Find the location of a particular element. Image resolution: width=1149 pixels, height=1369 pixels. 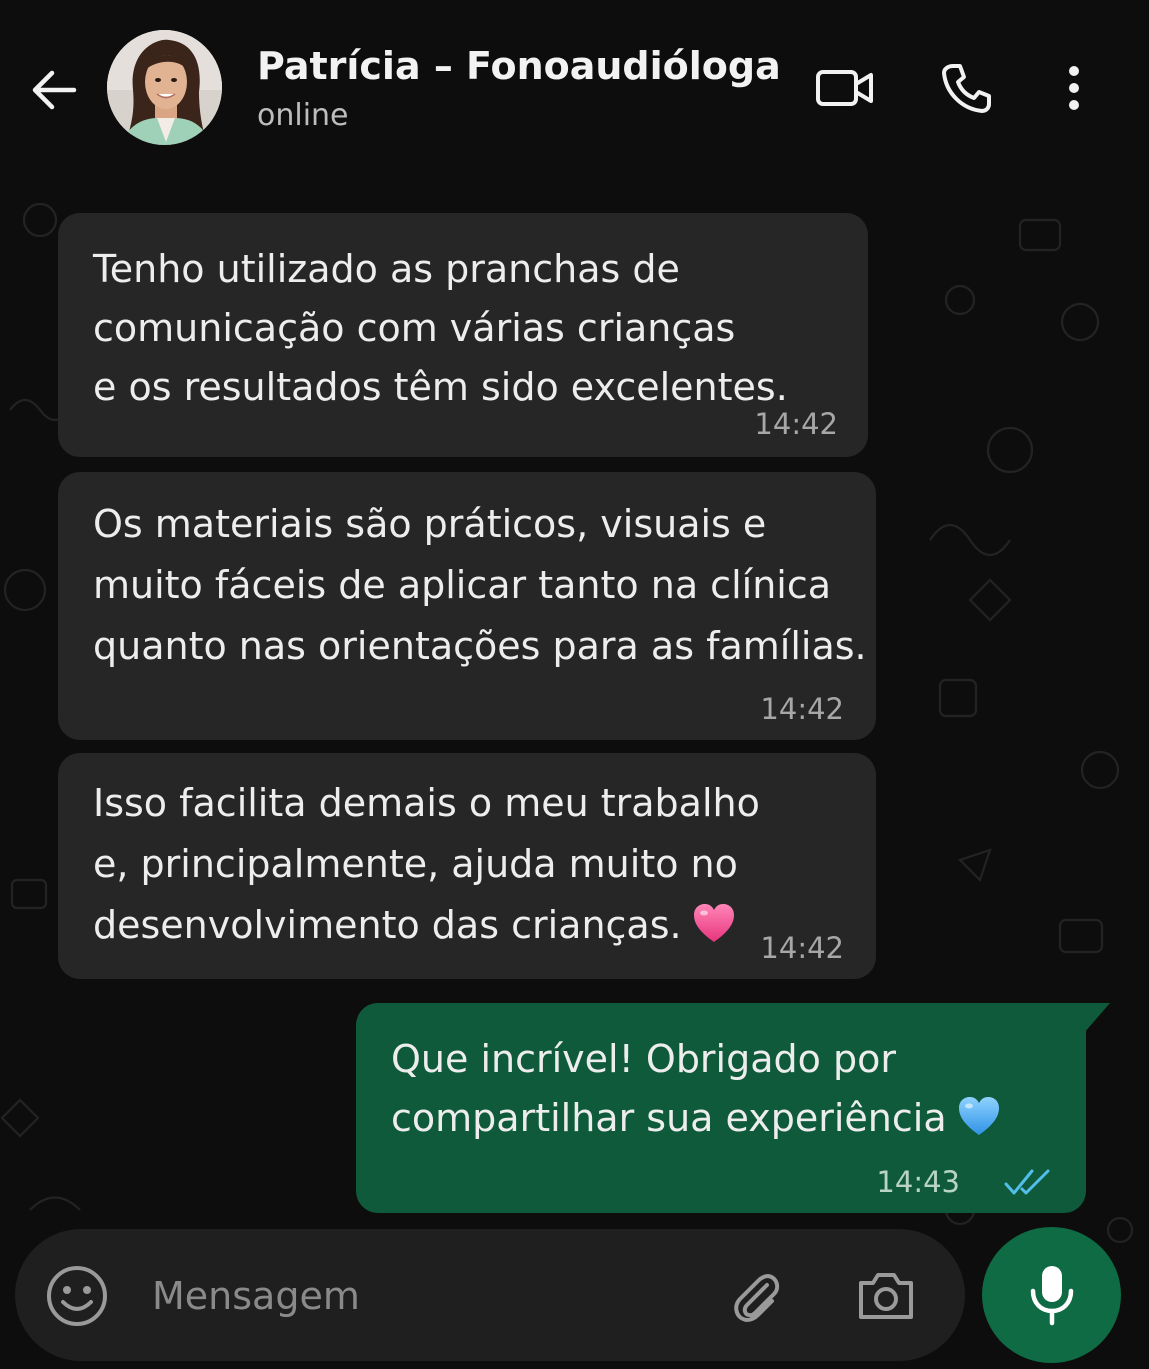

message-line: comunicação com várias crianças is located at coordinates (414, 328).